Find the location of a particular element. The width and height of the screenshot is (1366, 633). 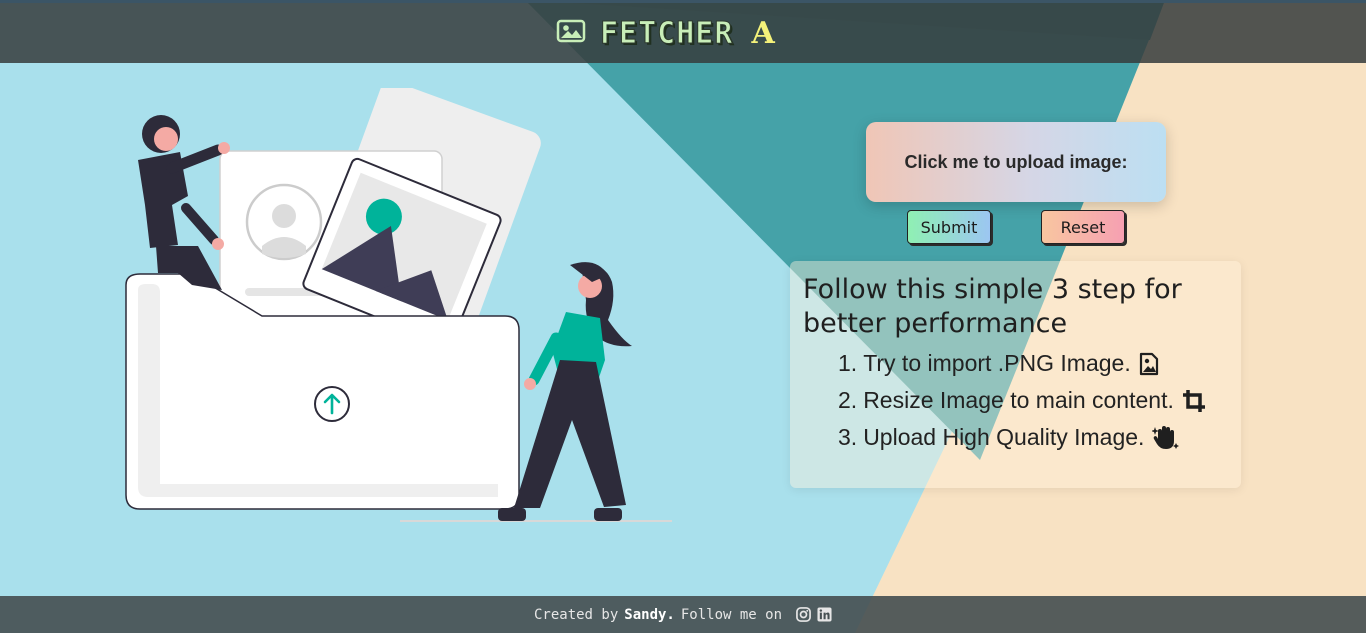

instagram-icon is located at coordinates (803, 614).